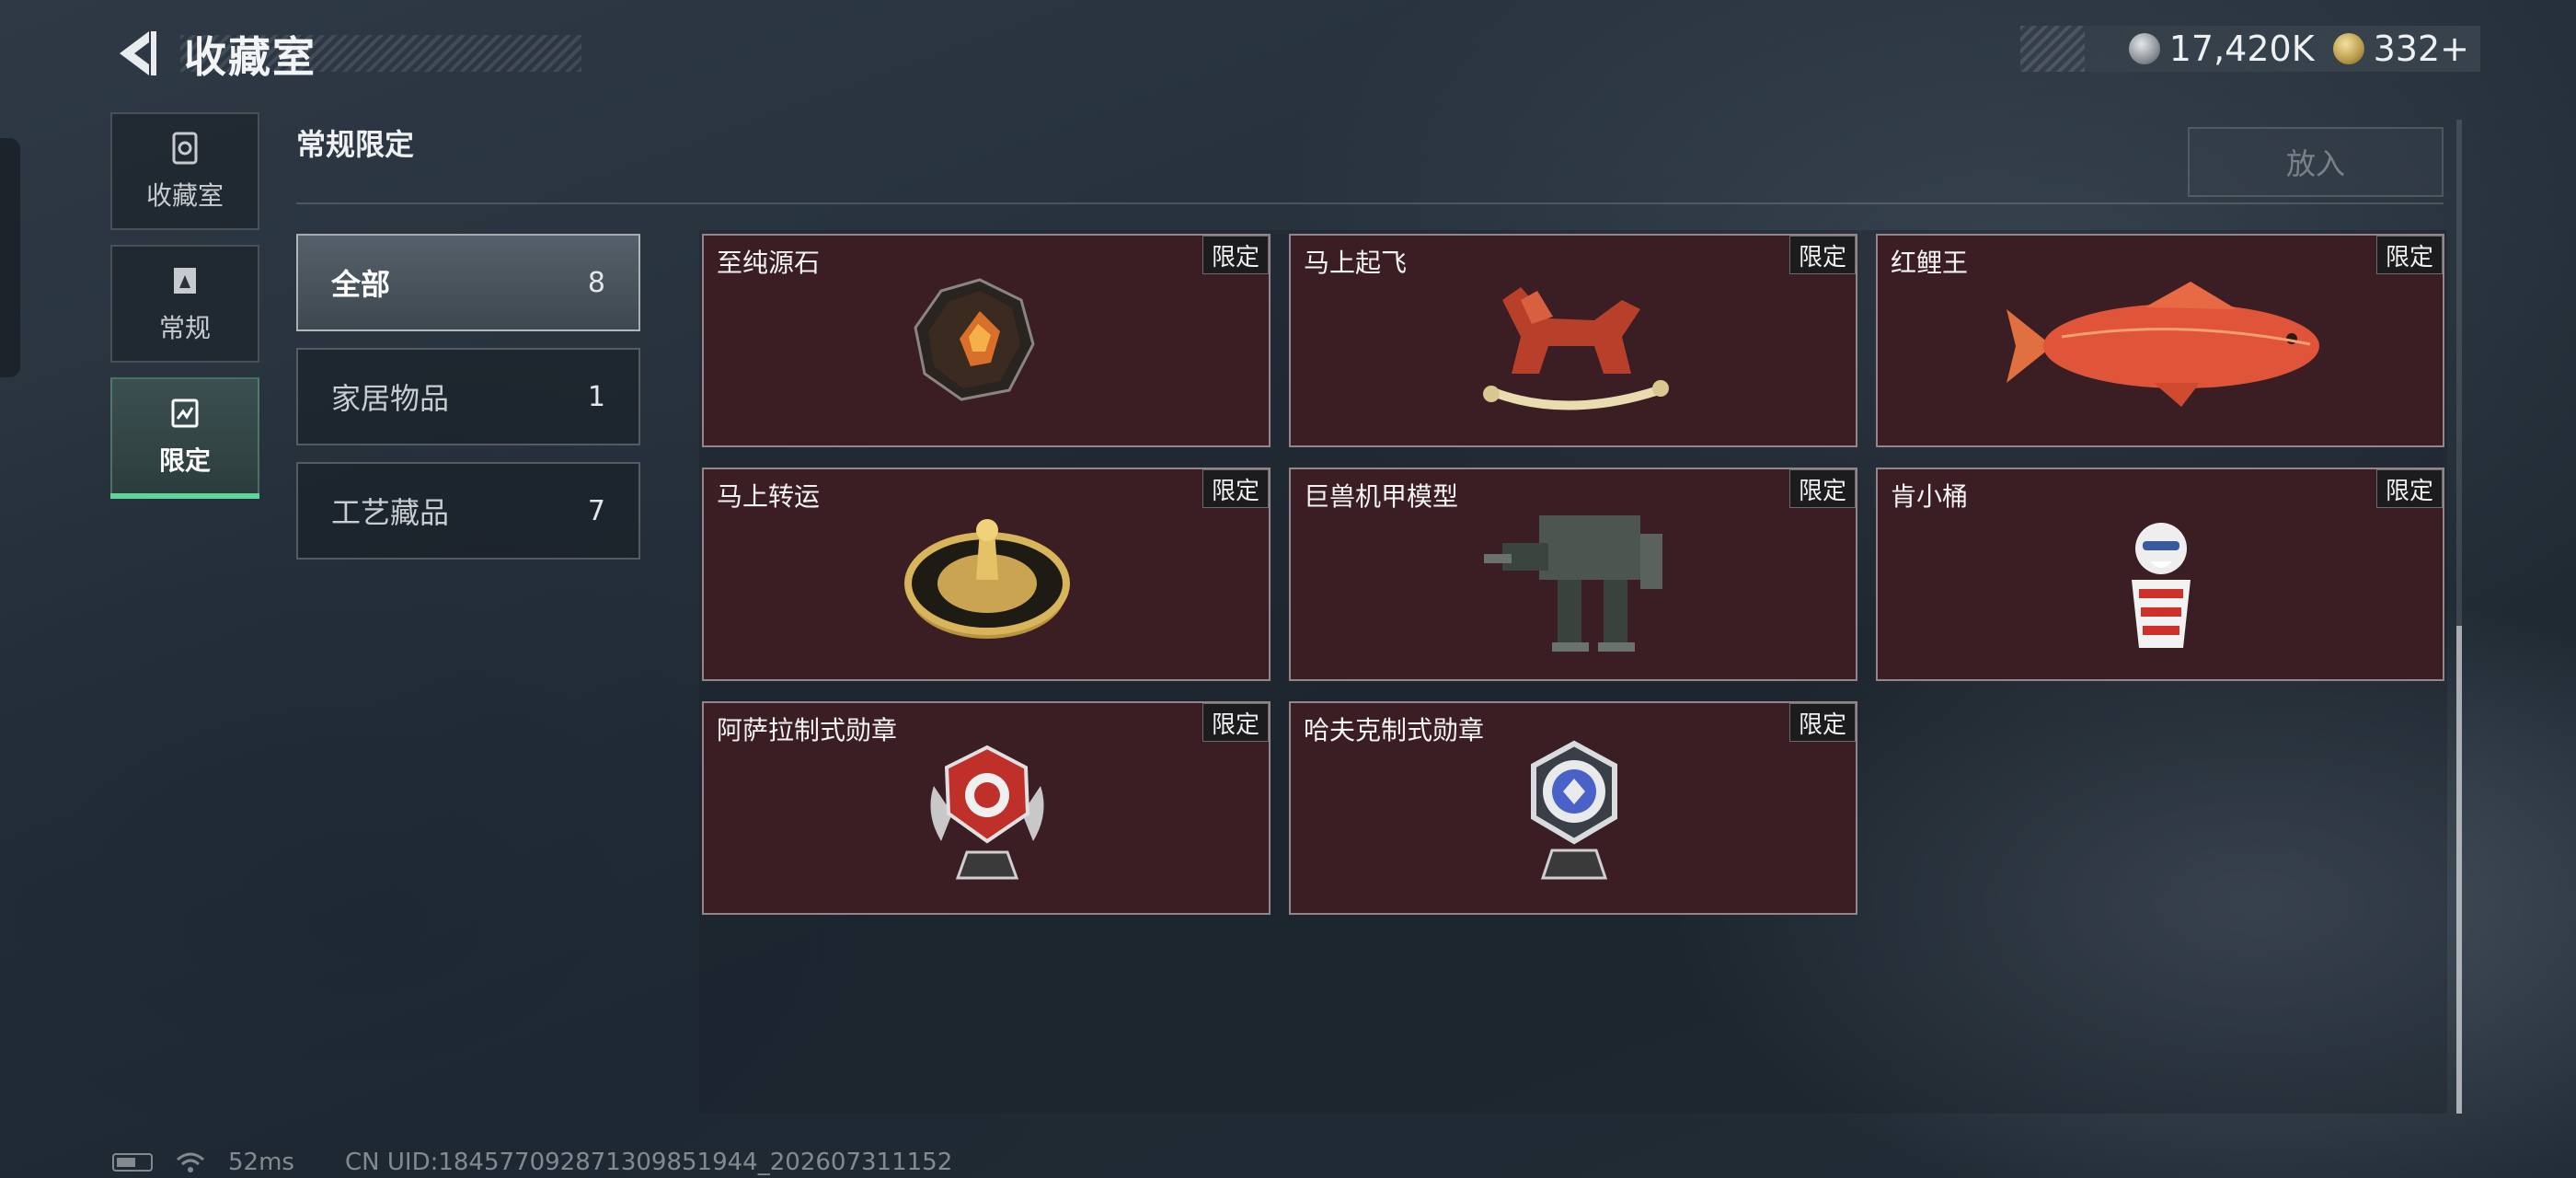  I want to click on item-name: 哈夫克制式勋章, so click(1394, 730).